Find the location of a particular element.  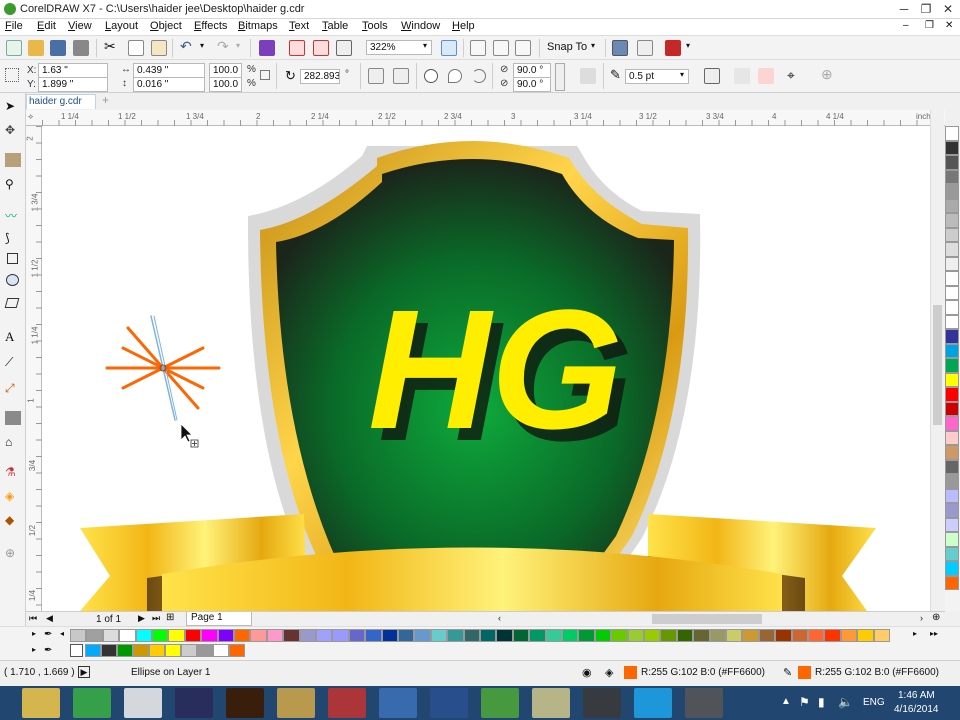

document-tab: haider g.cdr is located at coordinates (61, 101).